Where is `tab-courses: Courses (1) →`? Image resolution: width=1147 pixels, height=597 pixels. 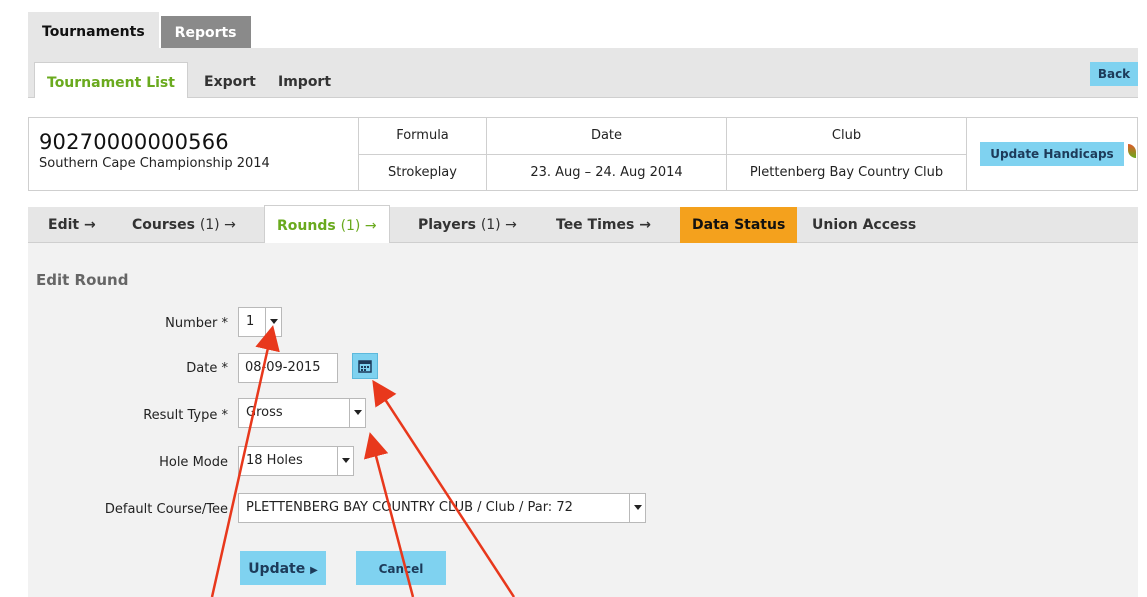
tab-courses: Courses (1) → is located at coordinates (184, 225).